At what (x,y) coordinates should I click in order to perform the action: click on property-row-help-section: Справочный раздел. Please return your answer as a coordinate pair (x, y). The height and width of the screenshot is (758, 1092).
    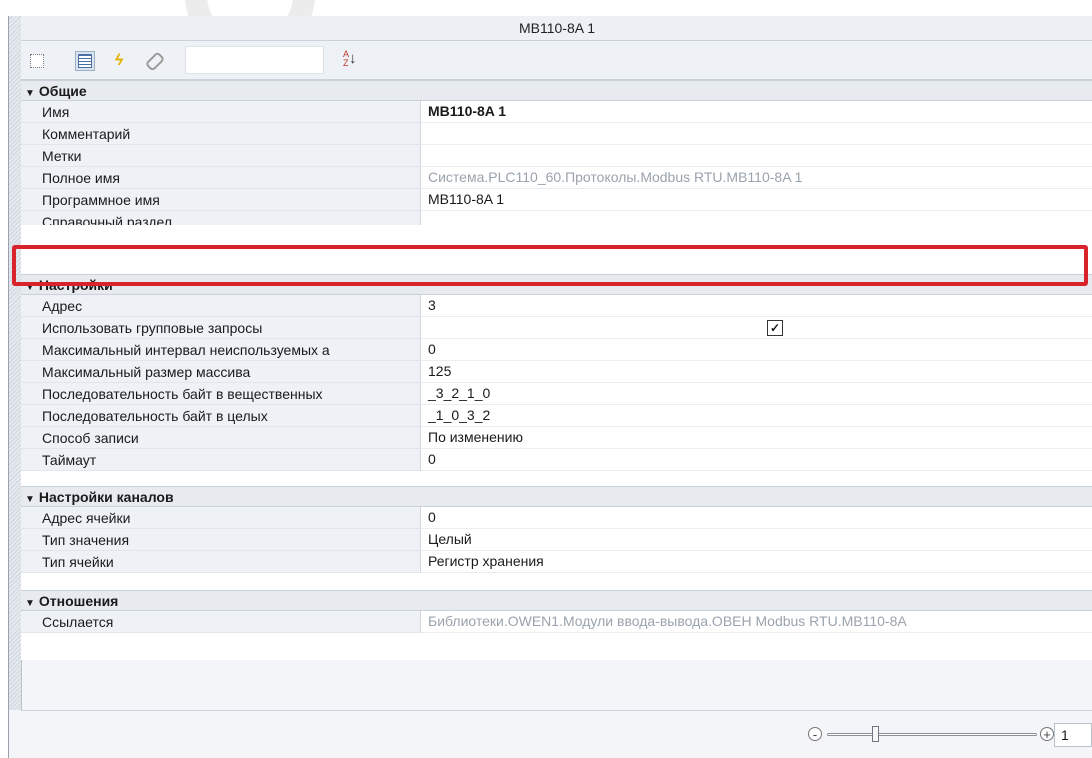
    Looking at the image, I should click on (556, 218).